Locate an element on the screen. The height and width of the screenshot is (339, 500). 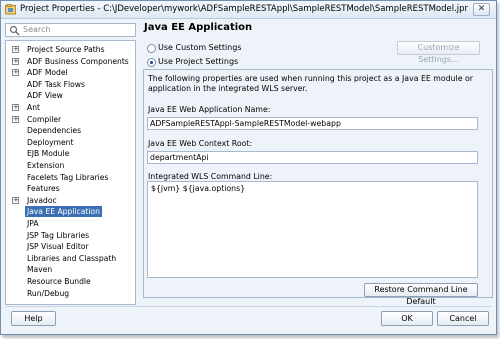
tree-item-label: Deployment is located at coordinates (50, 142).